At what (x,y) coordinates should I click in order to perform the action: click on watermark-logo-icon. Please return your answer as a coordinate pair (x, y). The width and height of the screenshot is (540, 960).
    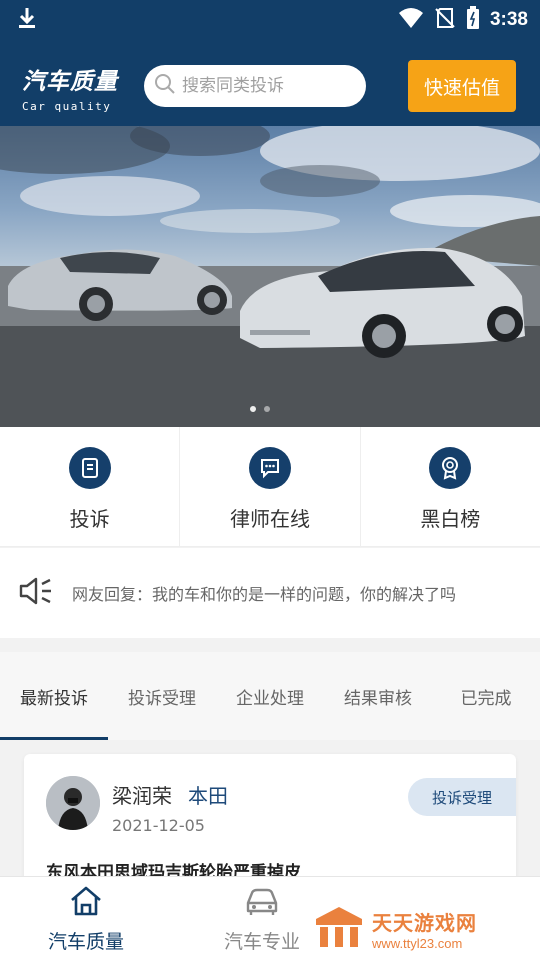
    Looking at the image, I should click on (339, 929).